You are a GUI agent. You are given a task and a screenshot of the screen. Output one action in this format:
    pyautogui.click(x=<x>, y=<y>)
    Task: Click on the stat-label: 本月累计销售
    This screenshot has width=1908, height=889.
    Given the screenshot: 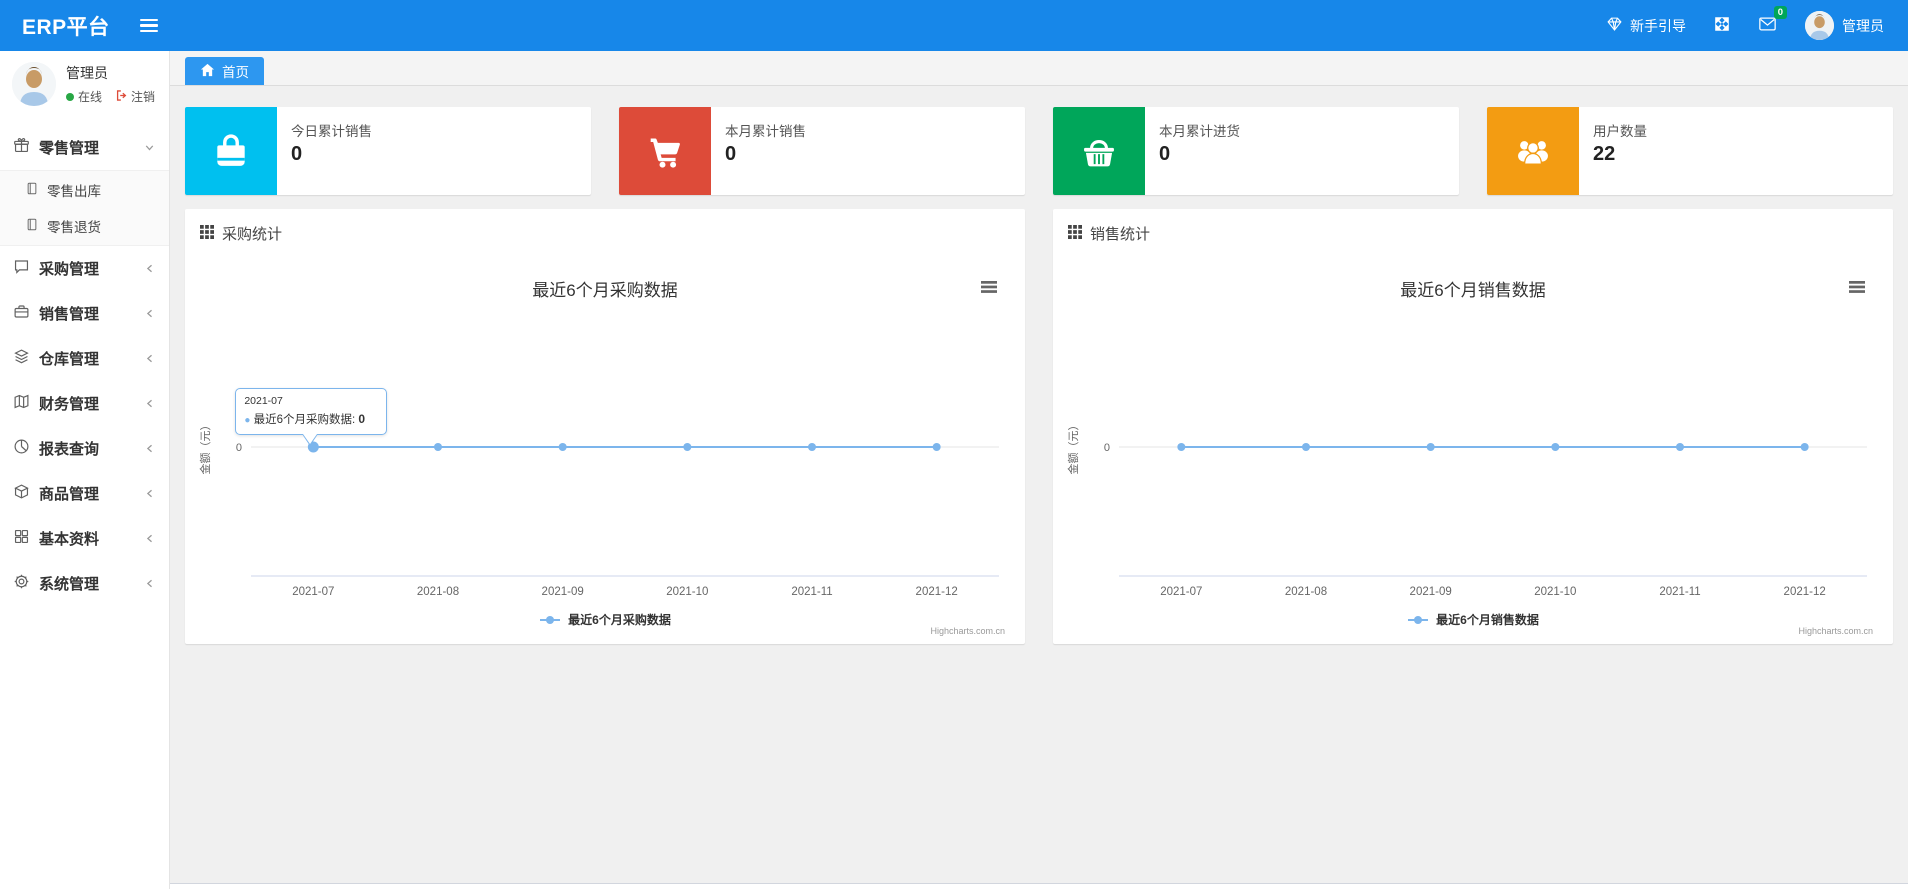 What is the action you would take?
    pyautogui.click(x=765, y=131)
    